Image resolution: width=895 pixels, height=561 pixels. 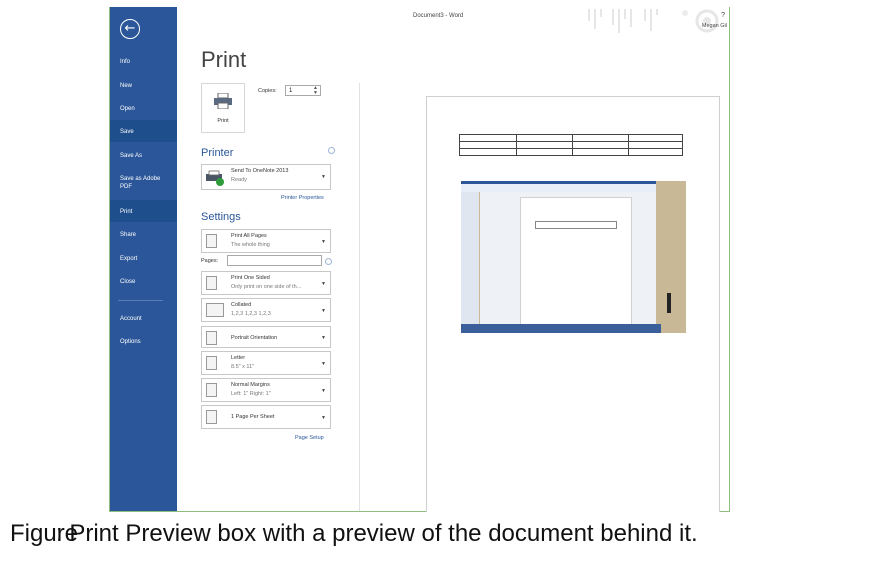 I want to click on user-name: Megan Gil, so click(x=714, y=26).